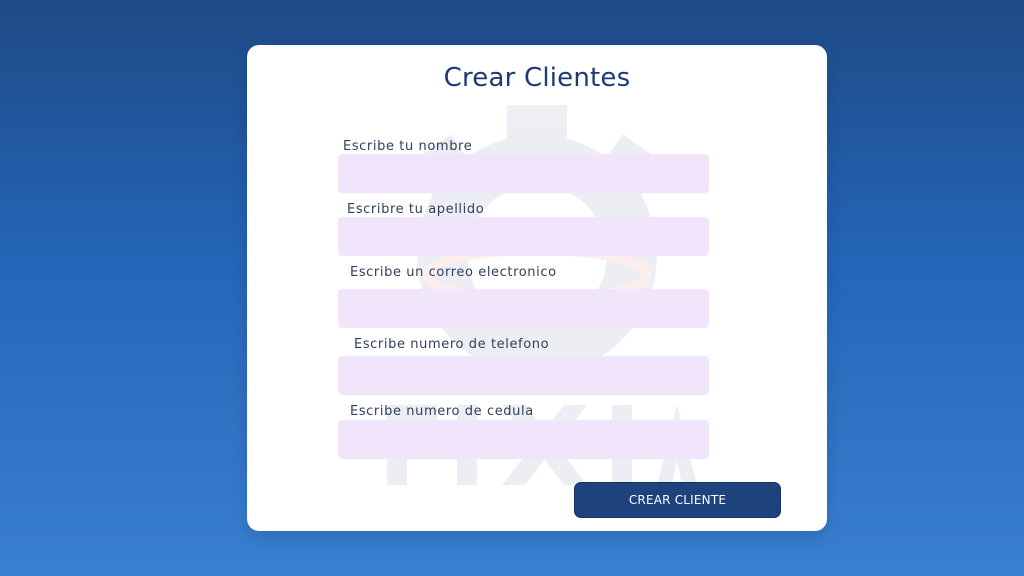  I want to click on last-name-label: Escribre tu apellido, so click(416, 209).